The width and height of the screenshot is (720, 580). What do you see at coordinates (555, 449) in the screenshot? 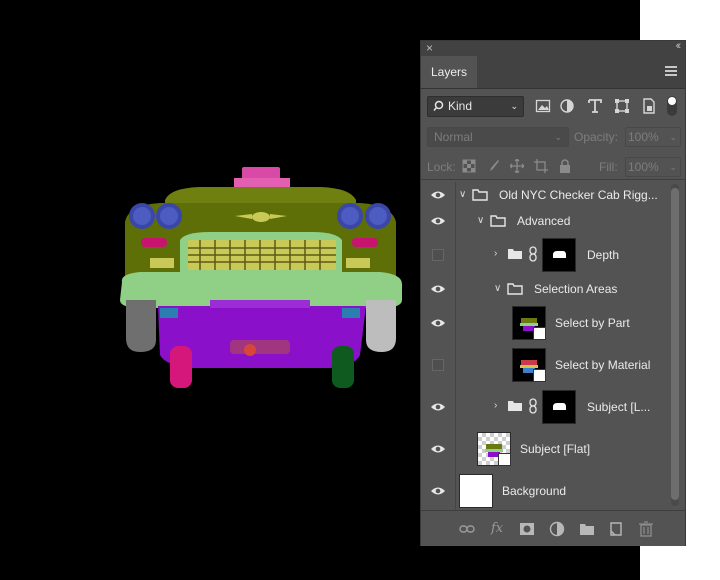
I see `layer-name: Subject [Flat]` at bounding box center [555, 449].